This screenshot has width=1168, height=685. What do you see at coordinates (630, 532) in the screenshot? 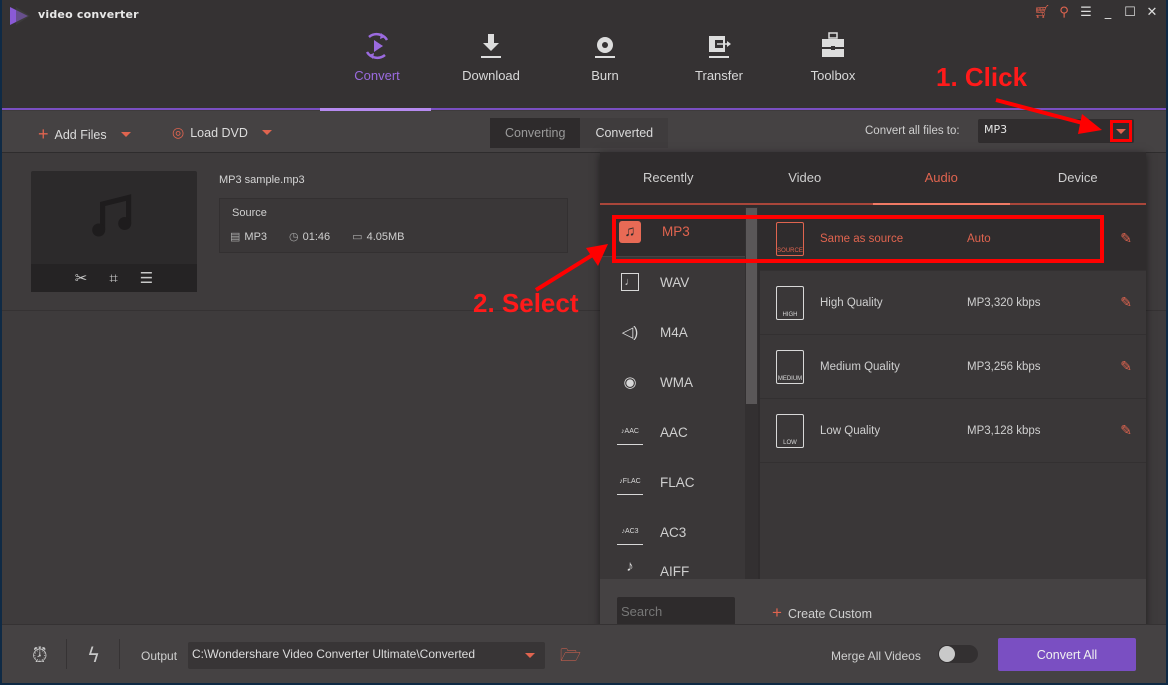
I see `ac3-icon: ♪AC3` at bounding box center [630, 532].